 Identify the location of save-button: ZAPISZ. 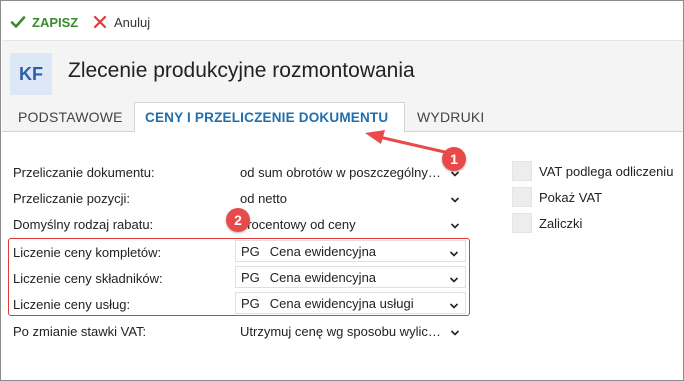
(44, 22).